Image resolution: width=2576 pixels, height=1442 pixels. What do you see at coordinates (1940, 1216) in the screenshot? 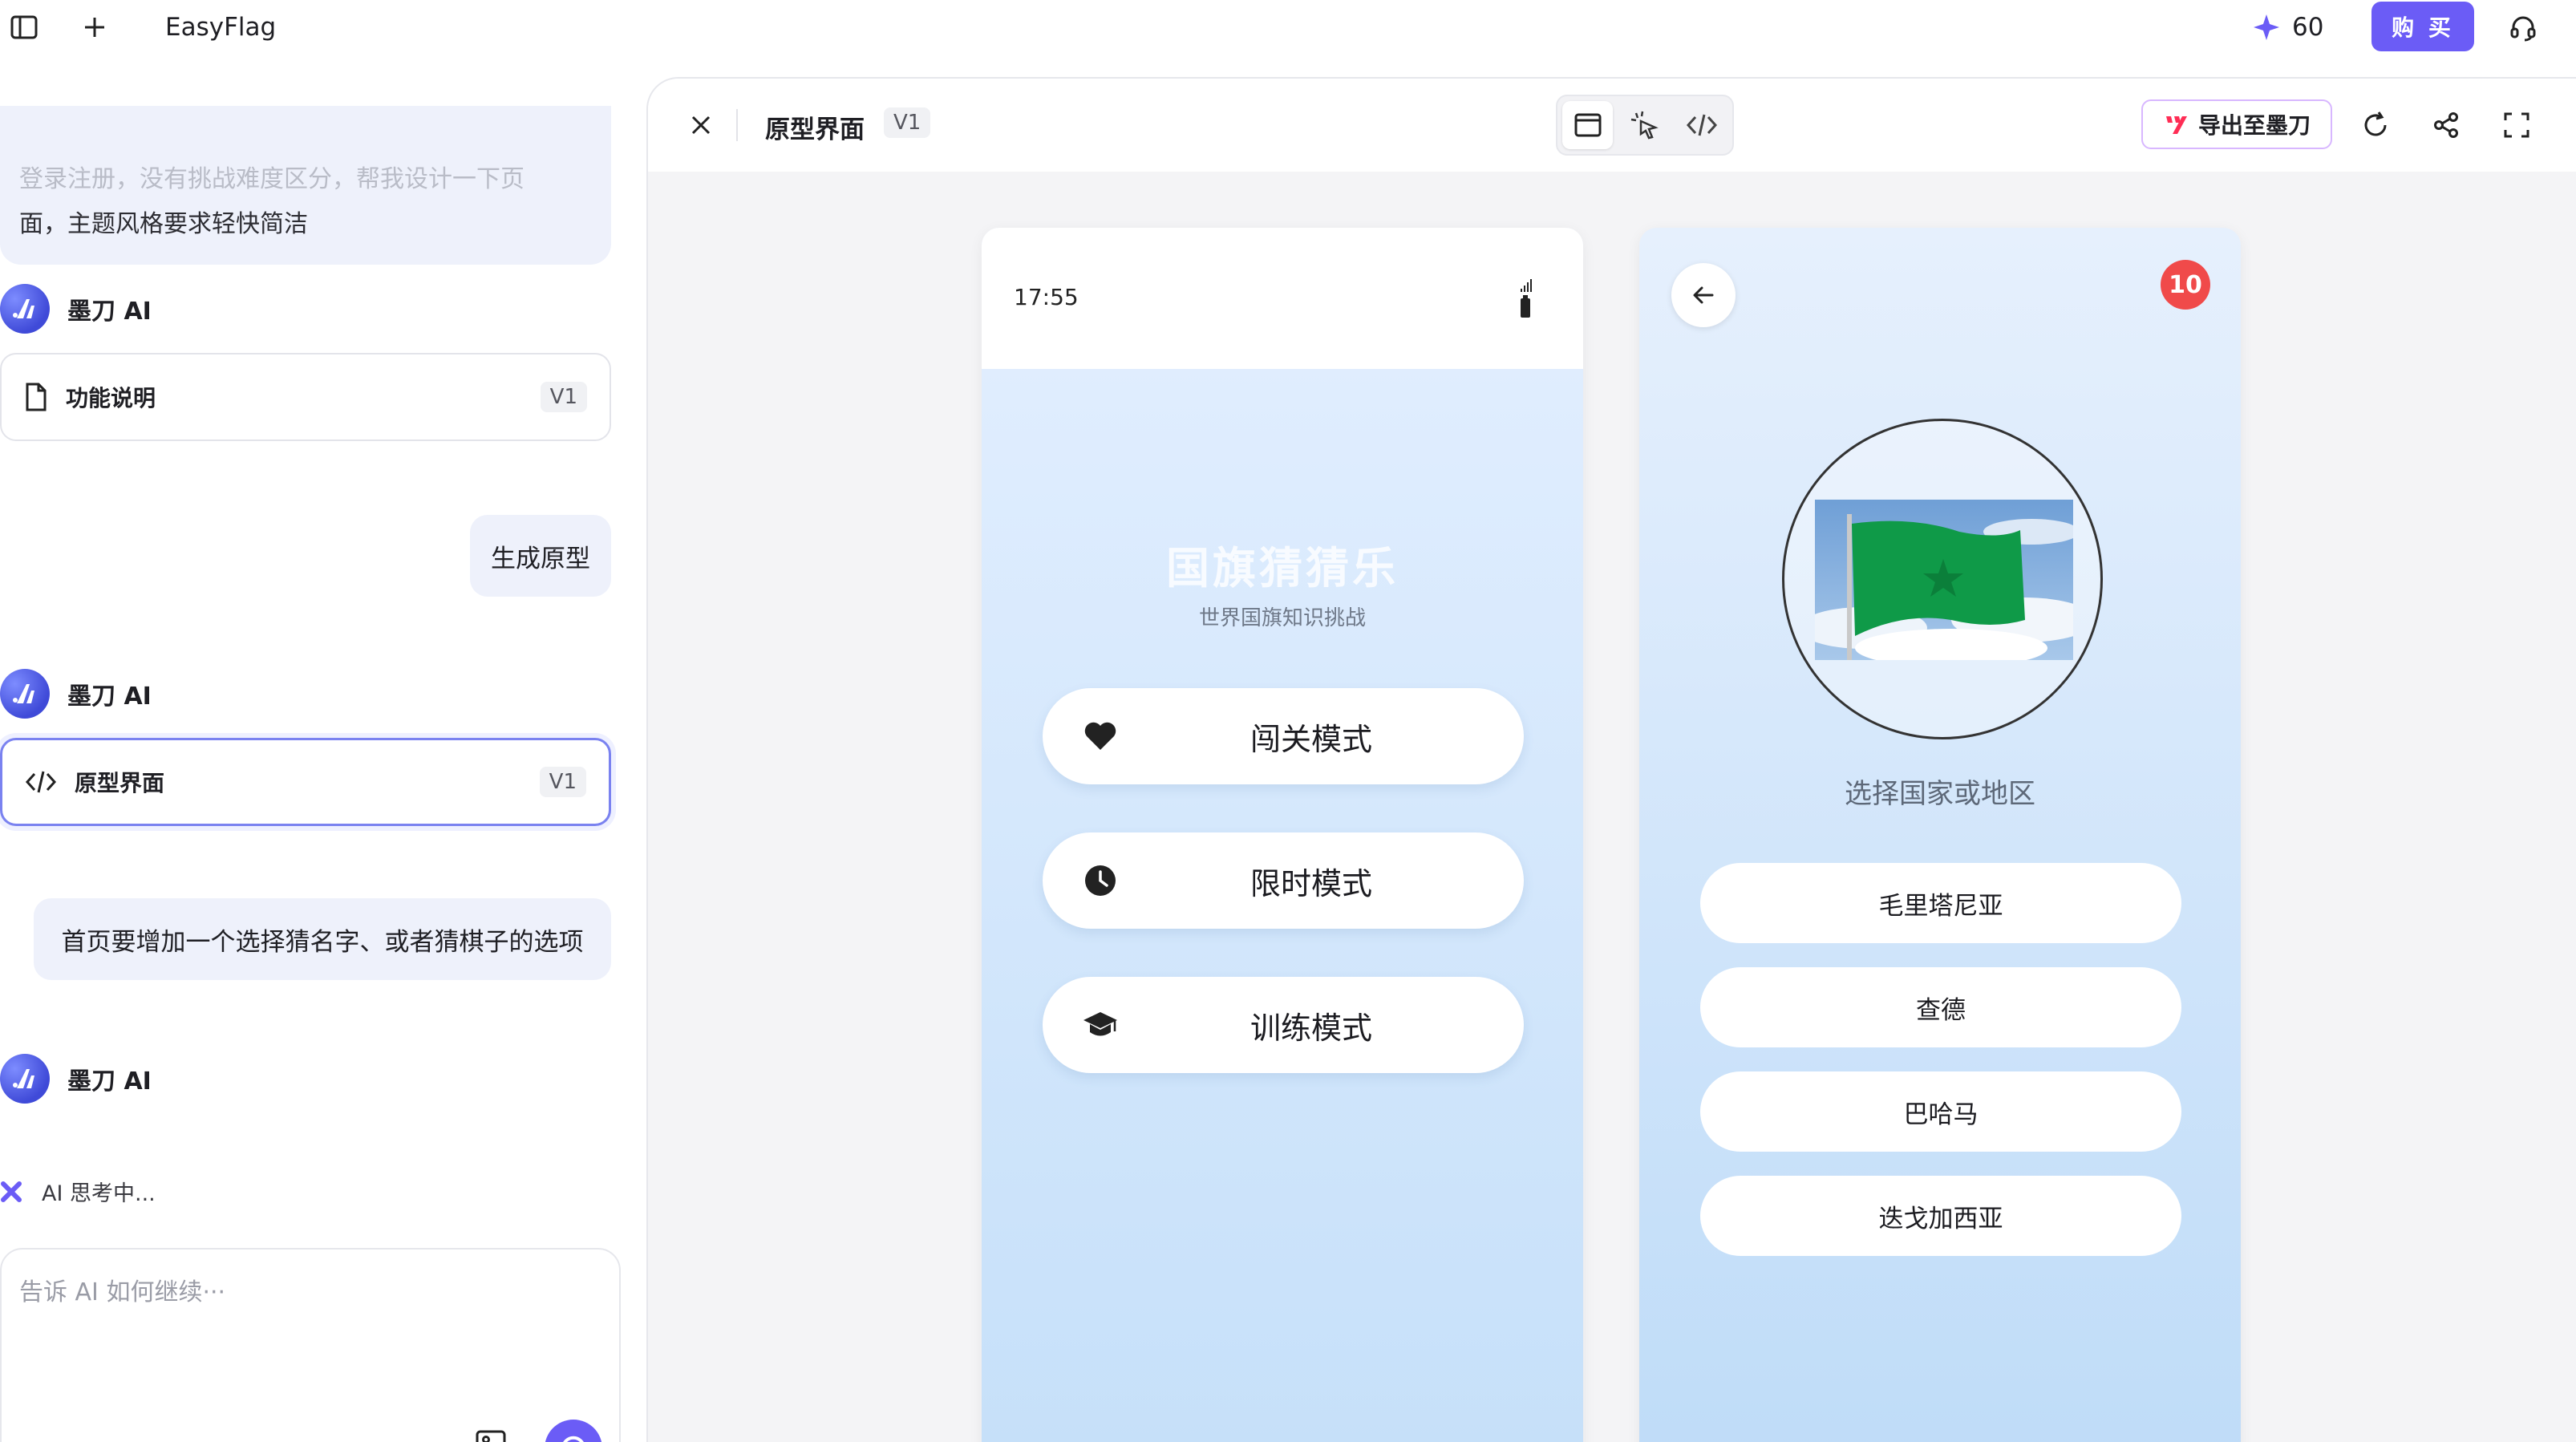
I see `answer-option: 迭戈加西亚` at bounding box center [1940, 1216].